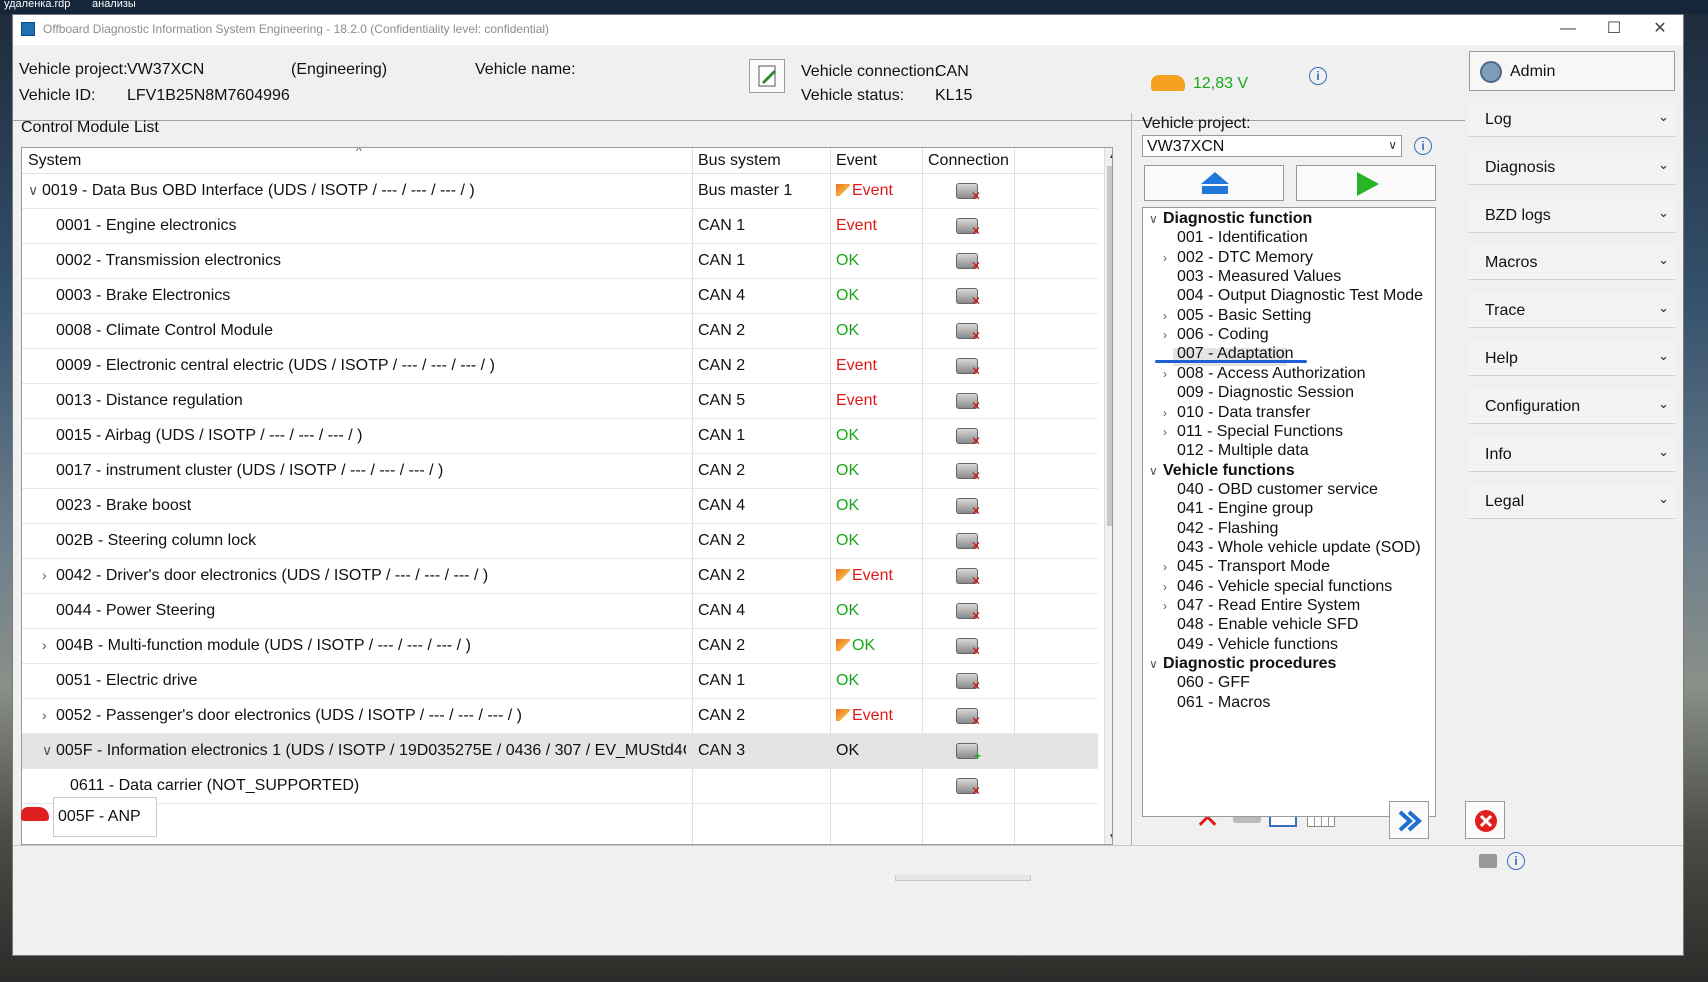 The height and width of the screenshot is (982, 1708). What do you see at coordinates (1267, 625) in the screenshot?
I see `tree-item: 048 - Enable vehicle SFD` at bounding box center [1267, 625].